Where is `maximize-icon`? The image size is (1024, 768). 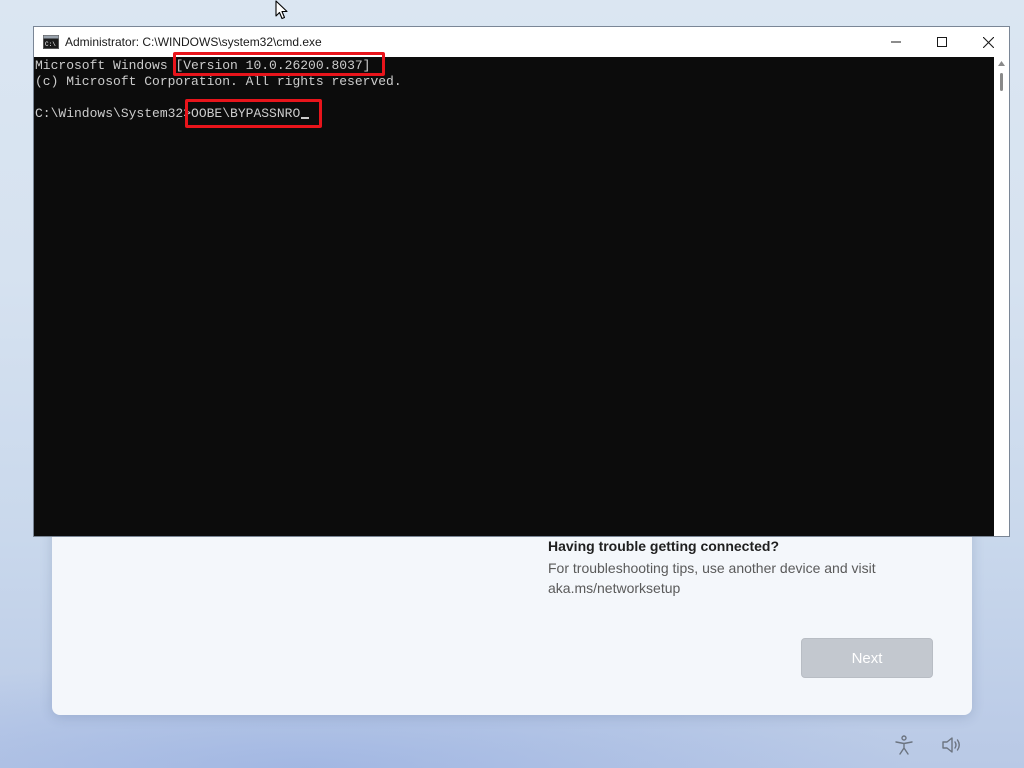
maximize-icon is located at coordinates (942, 42).